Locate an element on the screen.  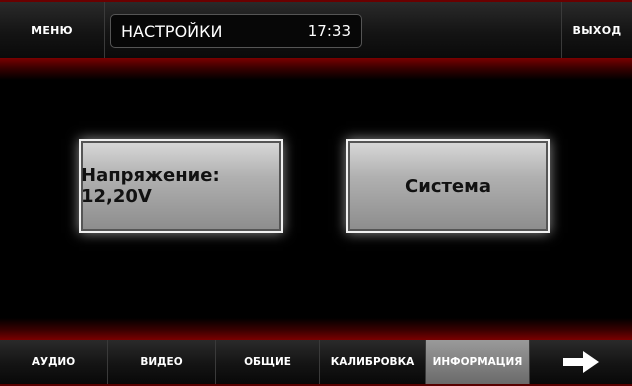
page-title: НАСТРОЙКИ is located at coordinates (172, 31).